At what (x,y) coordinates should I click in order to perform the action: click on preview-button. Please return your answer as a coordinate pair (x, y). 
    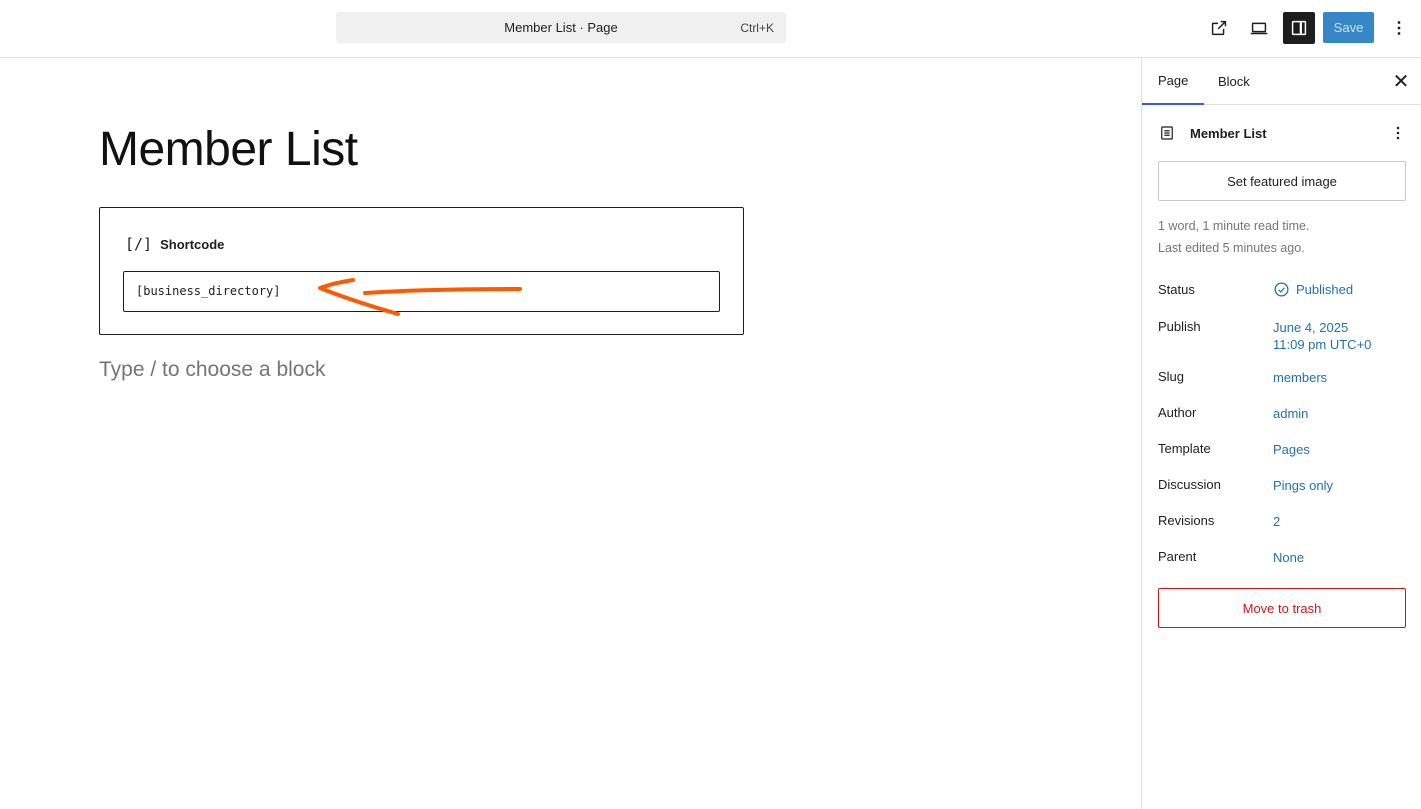
    Looking at the image, I should click on (1259, 28).